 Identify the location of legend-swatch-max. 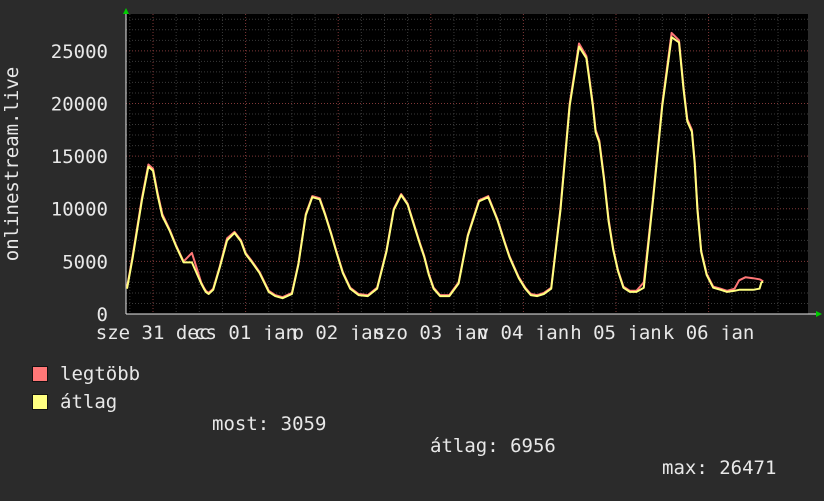
(40, 374).